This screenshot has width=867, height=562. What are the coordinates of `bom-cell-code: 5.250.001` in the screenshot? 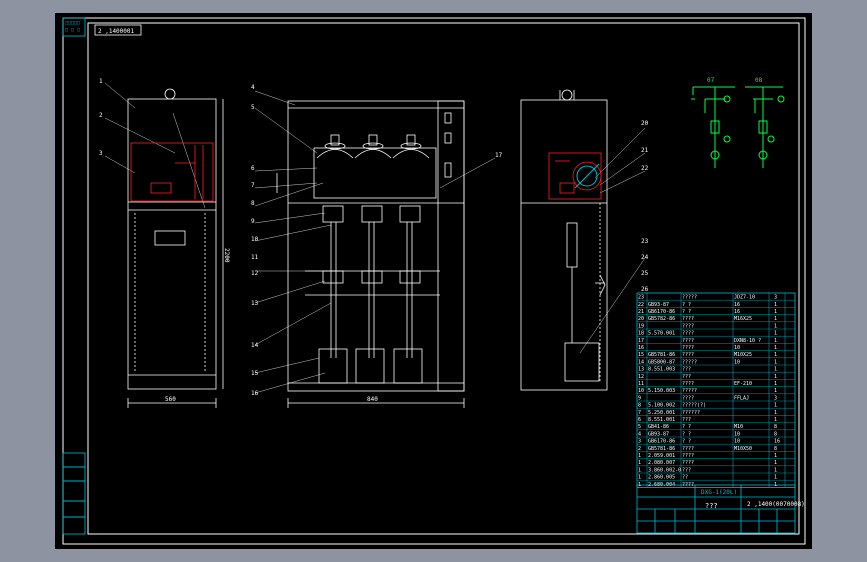 It's located at (661, 413).